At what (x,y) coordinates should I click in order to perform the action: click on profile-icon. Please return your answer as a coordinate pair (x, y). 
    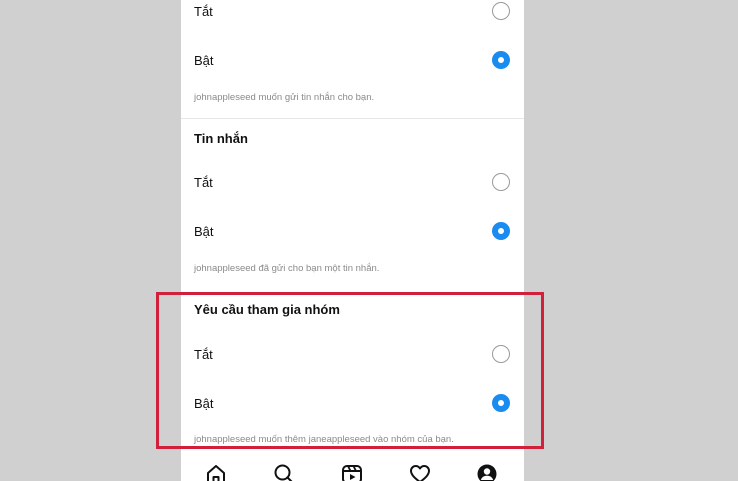
    Looking at the image, I should click on (487, 472).